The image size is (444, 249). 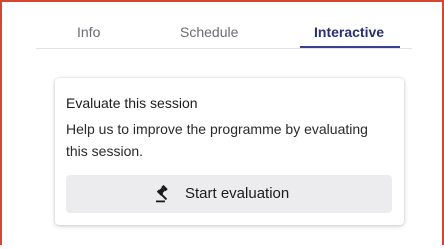 What do you see at coordinates (88, 32) in the screenshot?
I see `tab-info: Info` at bounding box center [88, 32].